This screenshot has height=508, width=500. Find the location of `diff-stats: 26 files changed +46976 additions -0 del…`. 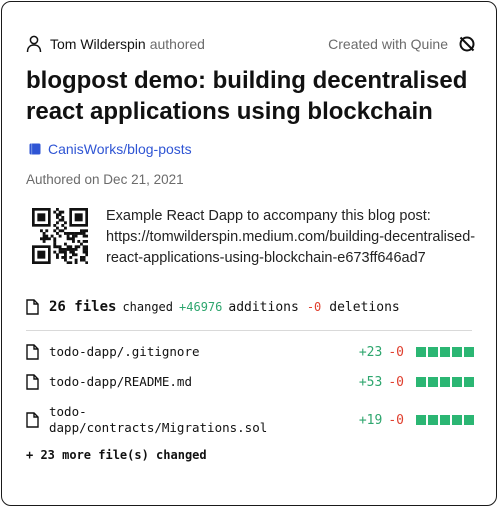

diff-stats: 26 files changed +46976 additions -0 del… is located at coordinates (213, 307).